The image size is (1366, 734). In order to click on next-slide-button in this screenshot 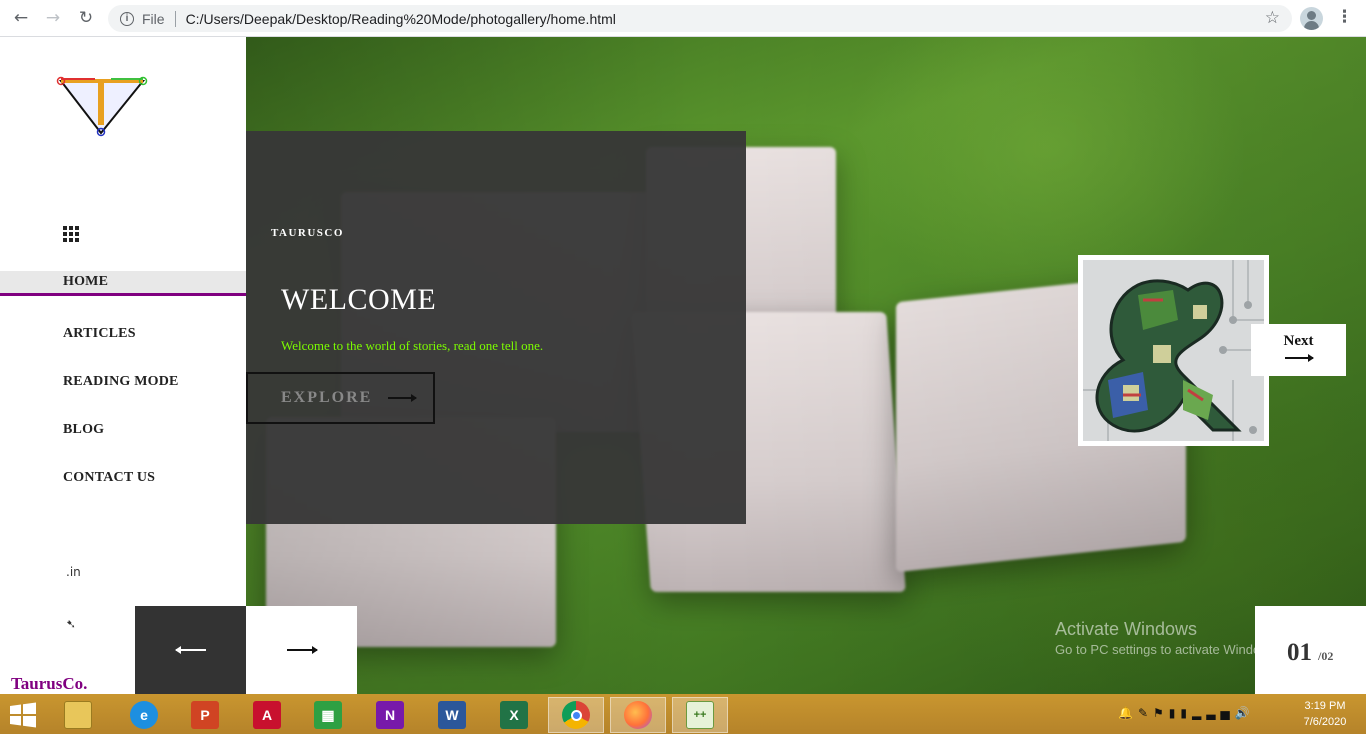, I will do `click(301, 650)`.